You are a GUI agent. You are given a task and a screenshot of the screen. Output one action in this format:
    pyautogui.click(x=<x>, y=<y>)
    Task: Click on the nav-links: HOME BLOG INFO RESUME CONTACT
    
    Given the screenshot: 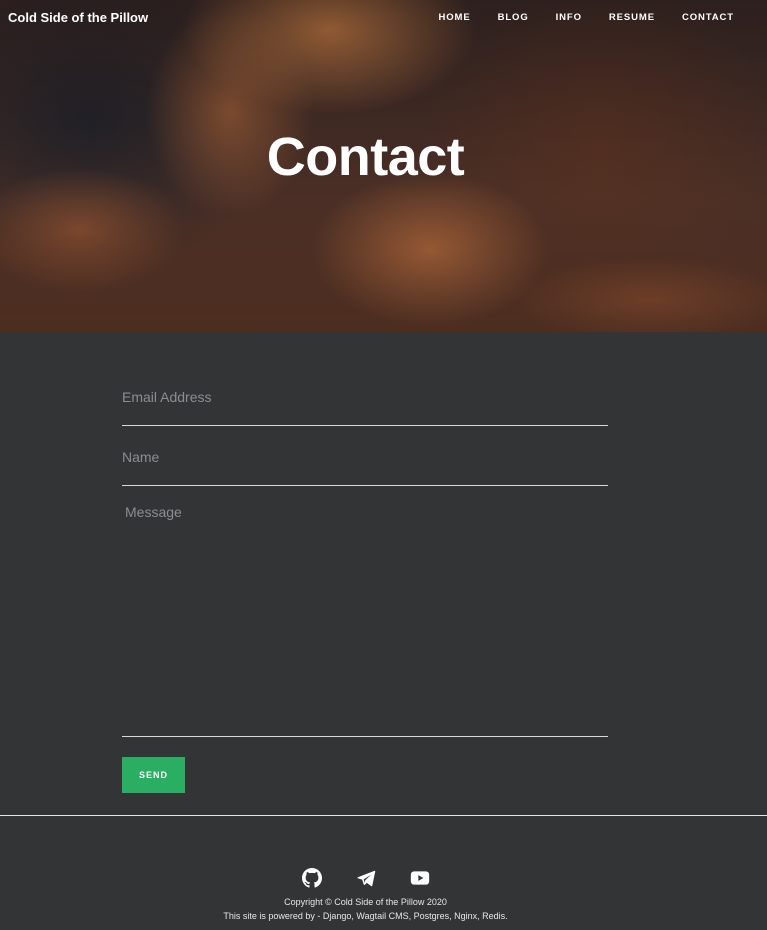 What is the action you would take?
    pyautogui.click(x=572, y=17)
    